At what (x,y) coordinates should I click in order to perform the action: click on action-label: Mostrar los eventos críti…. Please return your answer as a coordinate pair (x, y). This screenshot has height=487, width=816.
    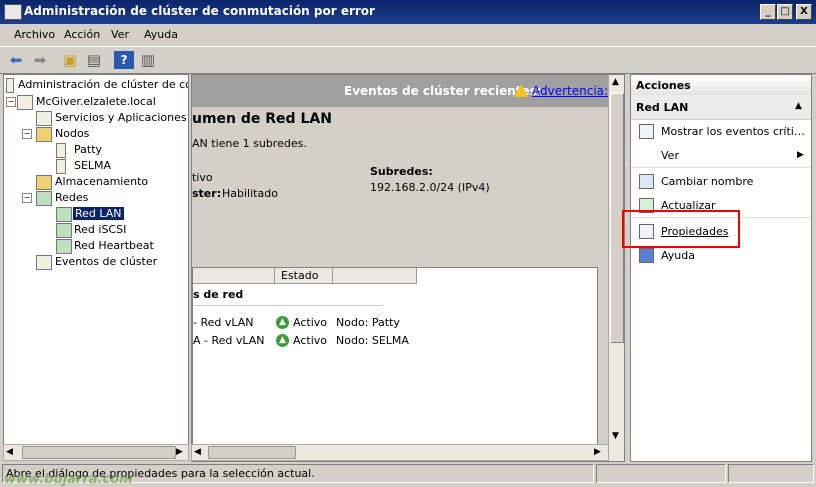
    Looking at the image, I should click on (733, 131).